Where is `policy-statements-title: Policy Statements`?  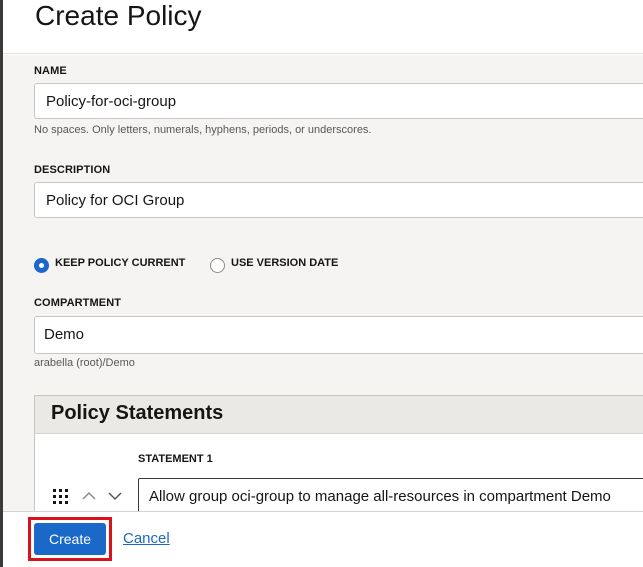 policy-statements-title: Policy Statements is located at coordinates (137, 413).